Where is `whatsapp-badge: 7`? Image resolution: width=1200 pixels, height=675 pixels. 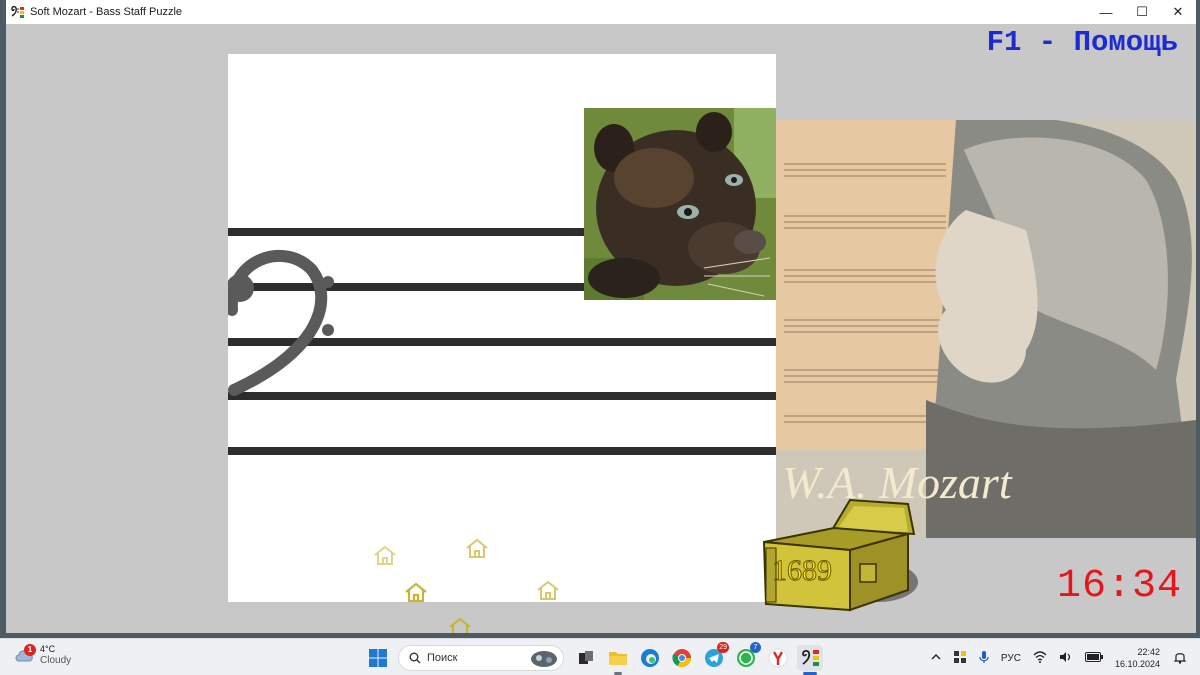
whatsapp-badge: 7 is located at coordinates (755, 647).